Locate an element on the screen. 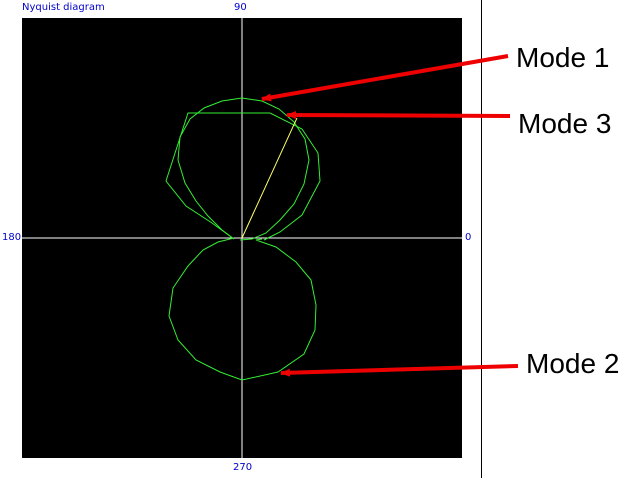  mode-3-arrow is located at coordinates (398, 115).